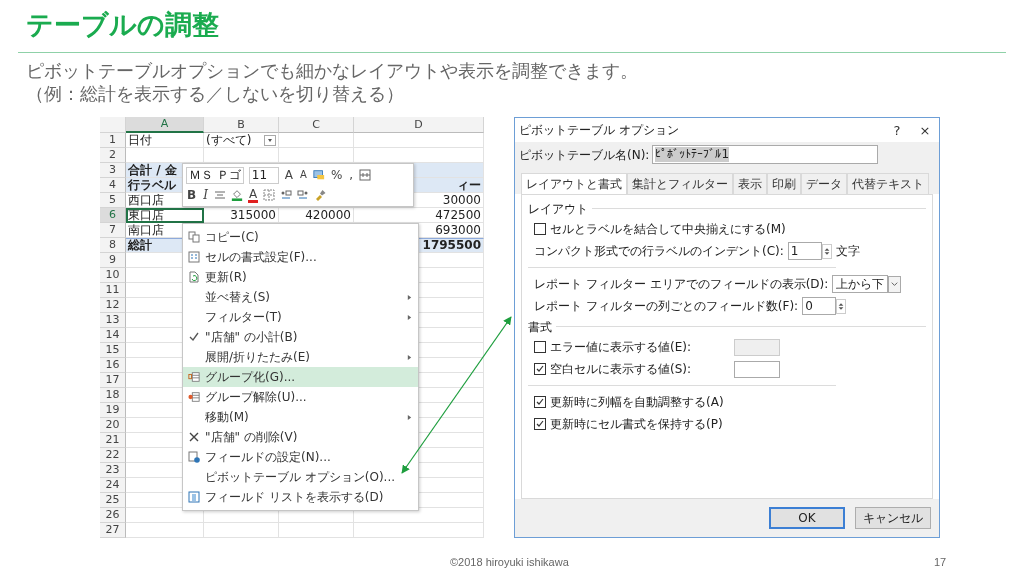 The width and height of the screenshot is (1024, 576). Describe the element at coordinates (332, 70) in the screenshot. I see `description-text: ピボットテーブルオプションでも細かなレイアウトや表示を調整できます。` at that location.